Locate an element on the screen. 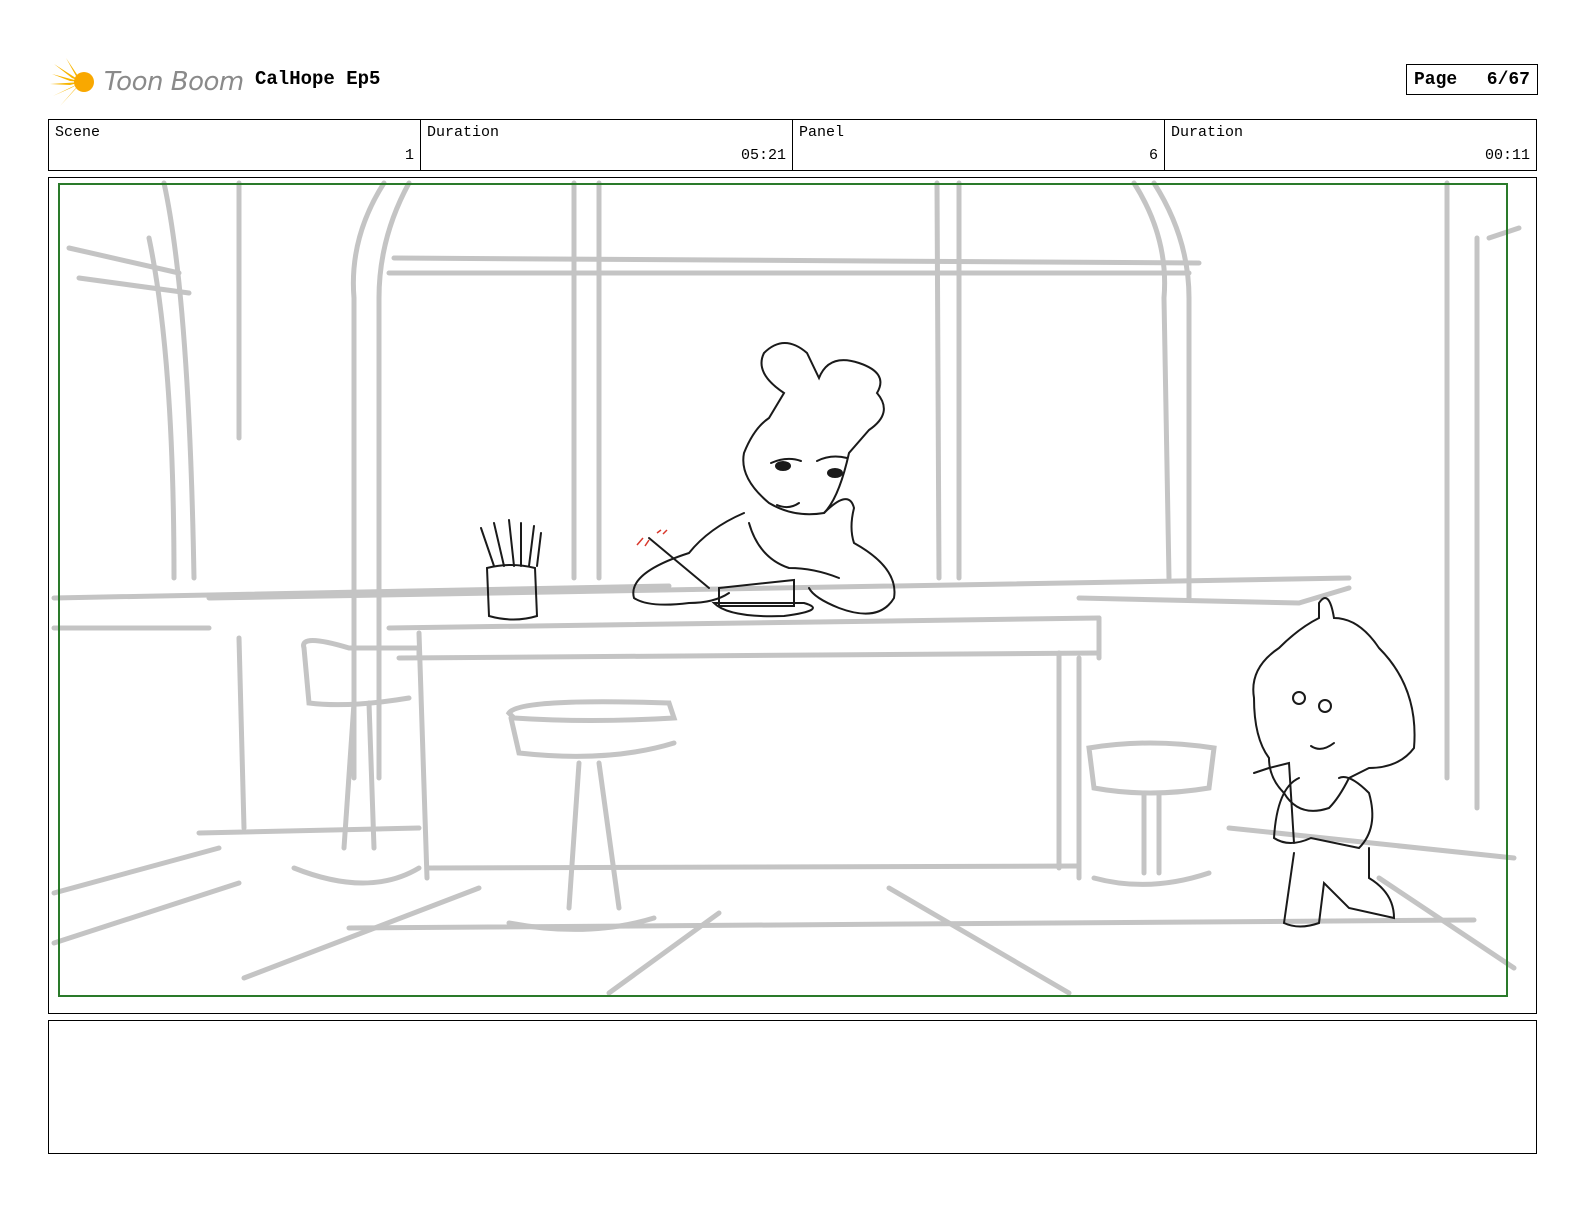 This screenshot has width=1584, height=1224. seated-character-sketch is located at coordinates (764, 480).